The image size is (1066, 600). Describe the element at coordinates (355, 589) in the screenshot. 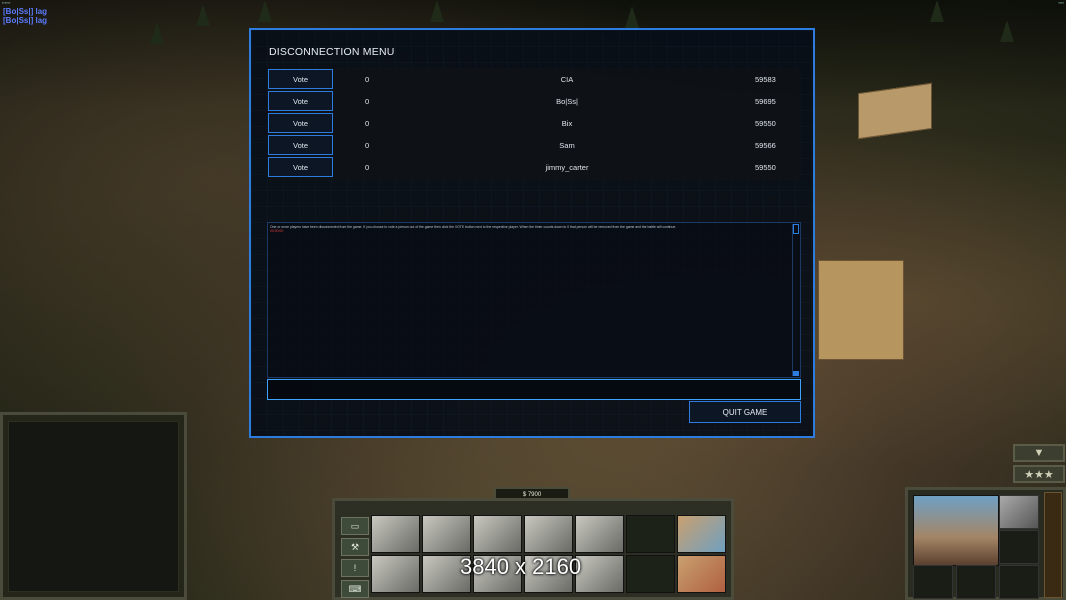

I see `chat-button: ⌨` at that location.